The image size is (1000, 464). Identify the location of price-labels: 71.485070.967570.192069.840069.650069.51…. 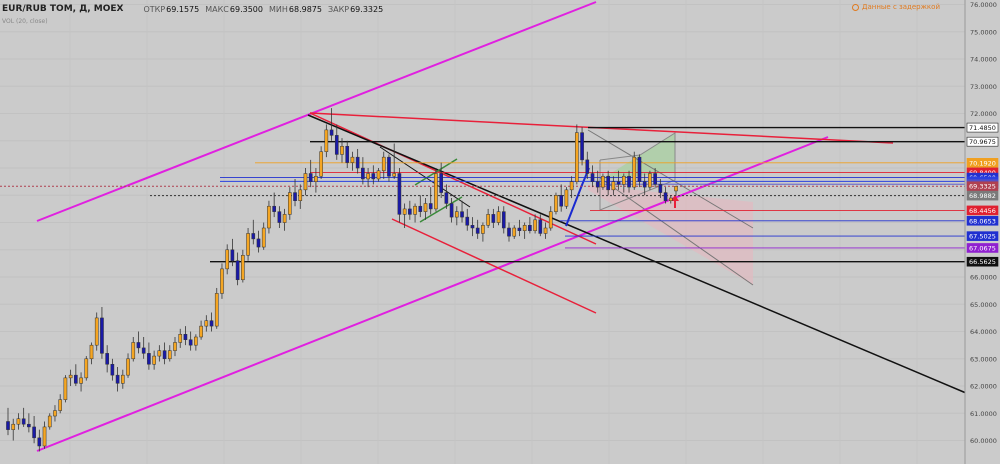
(982, 194).